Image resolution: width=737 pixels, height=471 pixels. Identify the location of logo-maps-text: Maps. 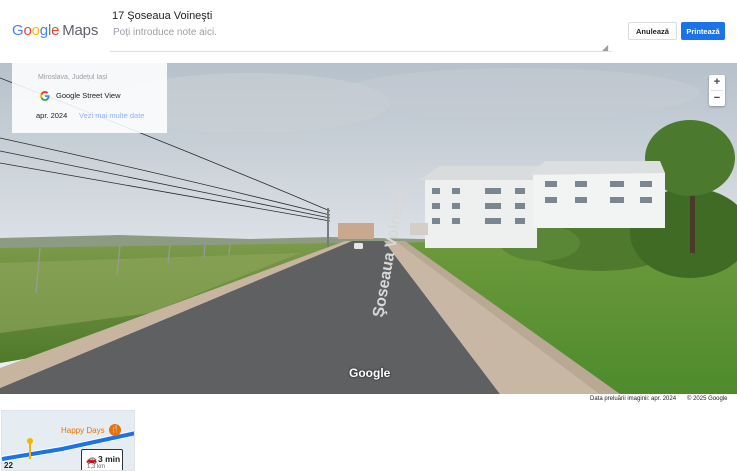
(80, 30).